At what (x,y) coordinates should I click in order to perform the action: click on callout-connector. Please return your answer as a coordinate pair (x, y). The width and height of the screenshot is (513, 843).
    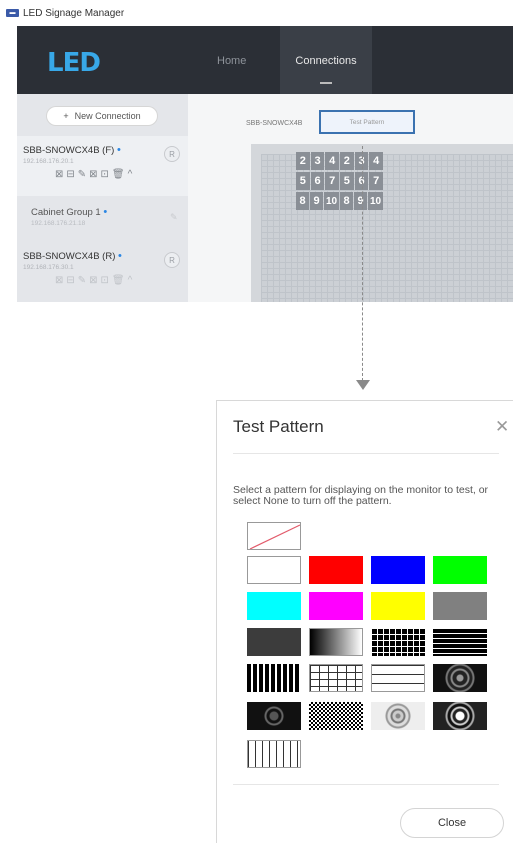
    Looking at the image, I should click on (362, 263).